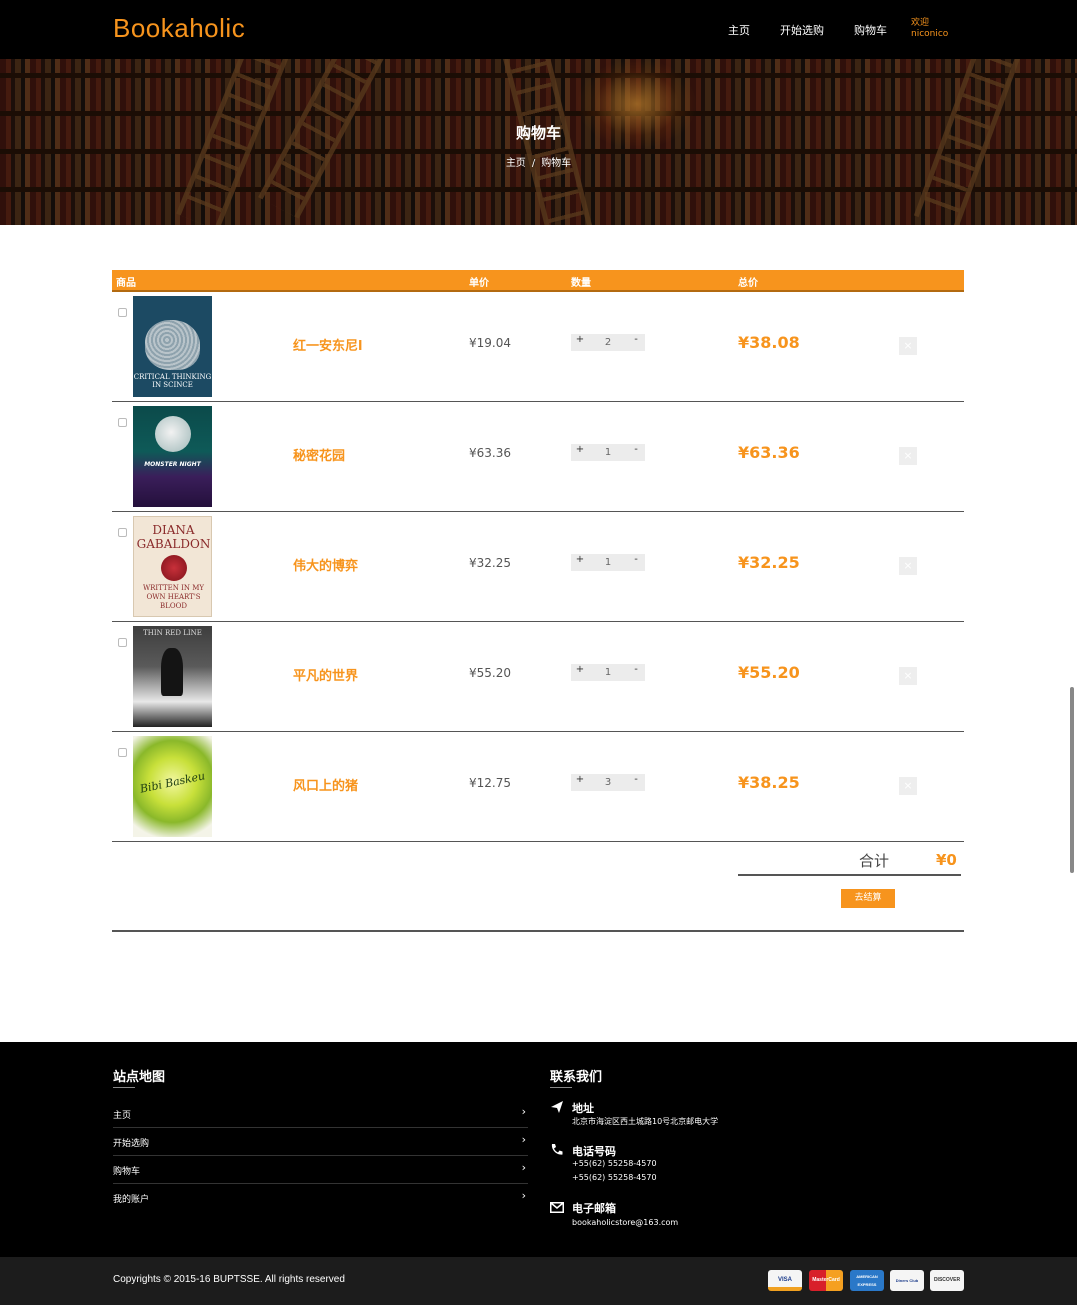  Describe the element at coordinates (538, 161) in the screenshot. I see `breadcrumb: 主页 / 购物车` at that location.